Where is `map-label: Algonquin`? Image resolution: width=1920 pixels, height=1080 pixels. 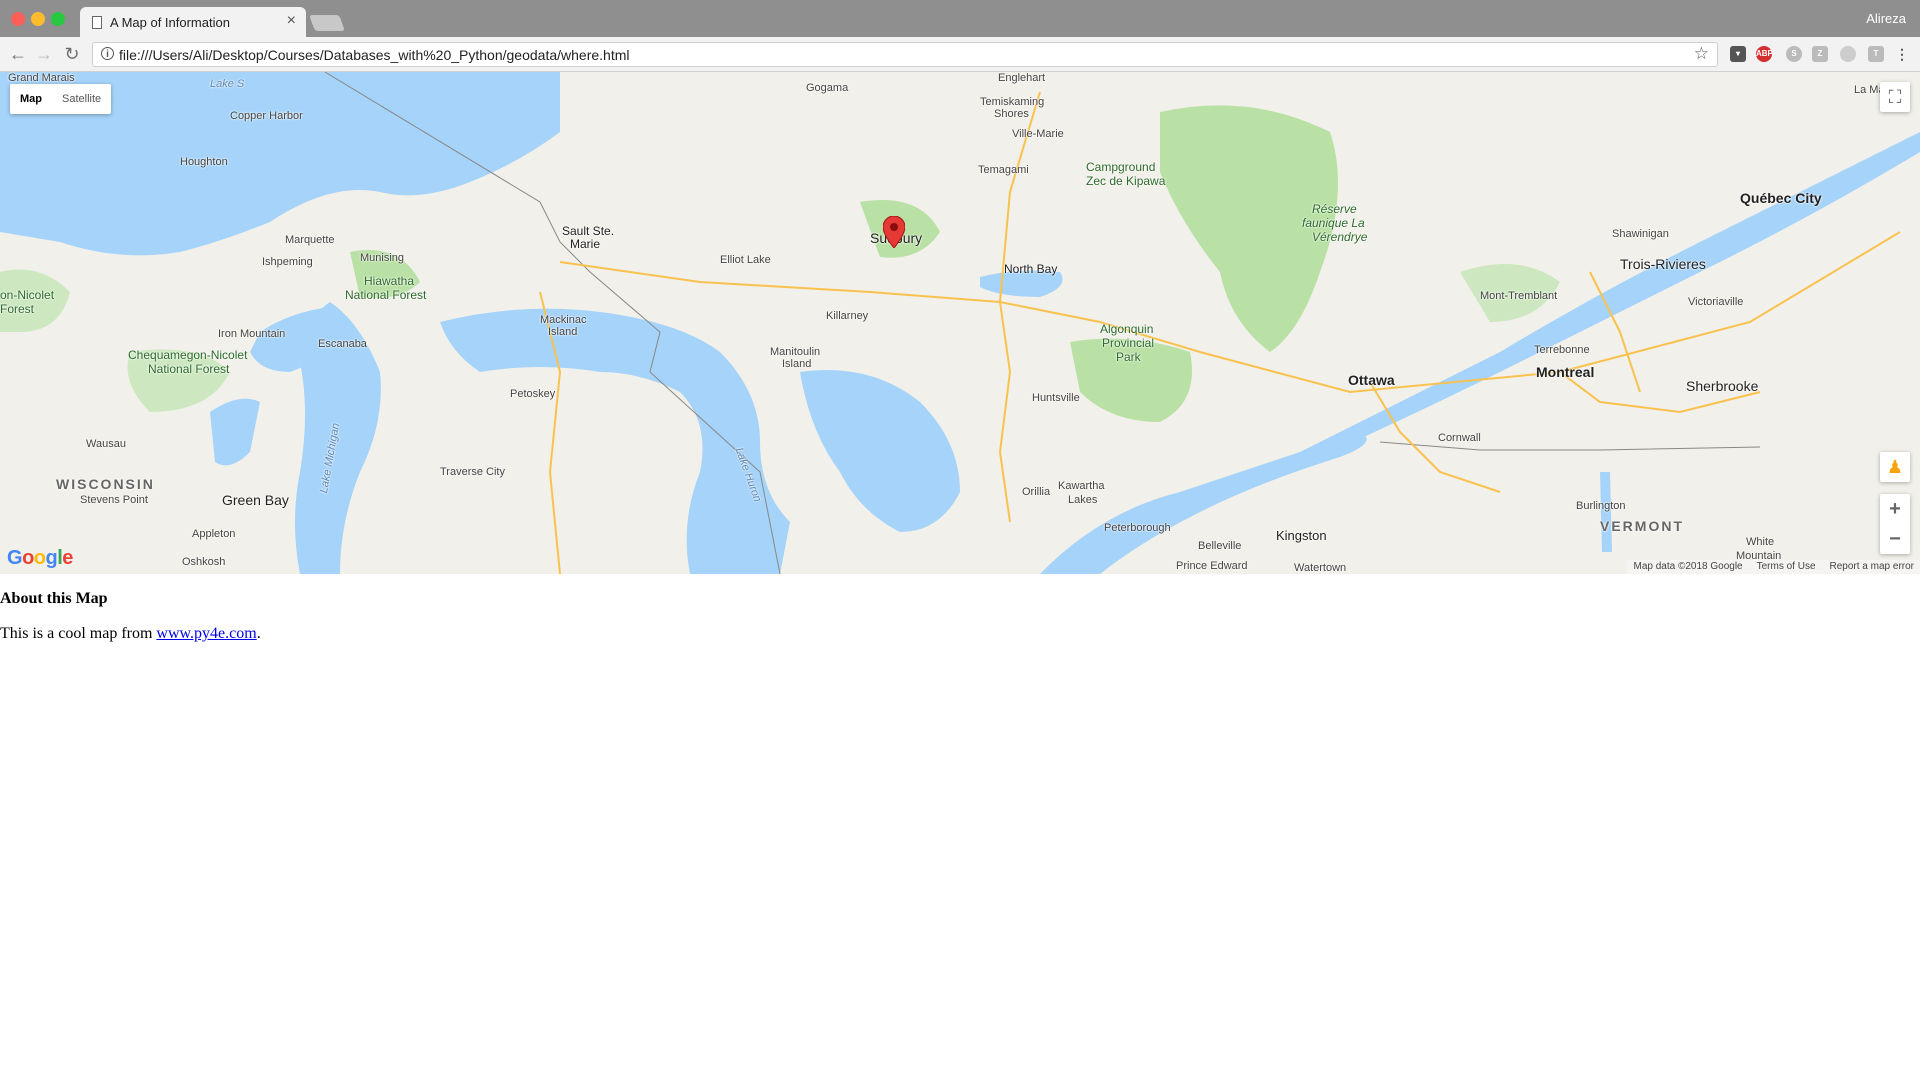
map-label: Algonquin is located at coordinates (1127, 329).